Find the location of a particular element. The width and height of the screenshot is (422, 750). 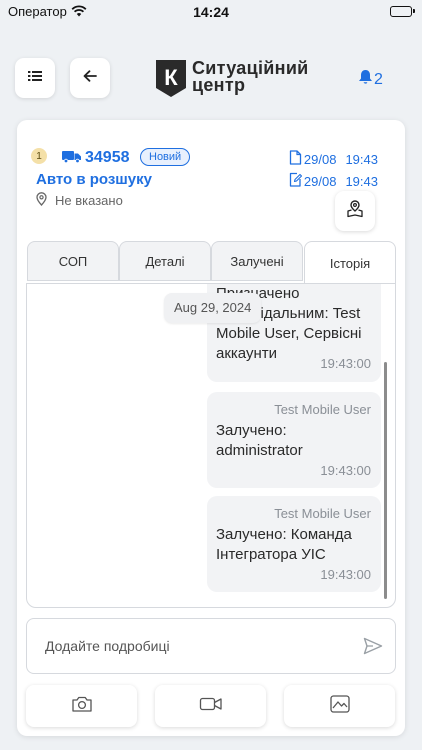

list-icon is located at coordinates (35, 78).